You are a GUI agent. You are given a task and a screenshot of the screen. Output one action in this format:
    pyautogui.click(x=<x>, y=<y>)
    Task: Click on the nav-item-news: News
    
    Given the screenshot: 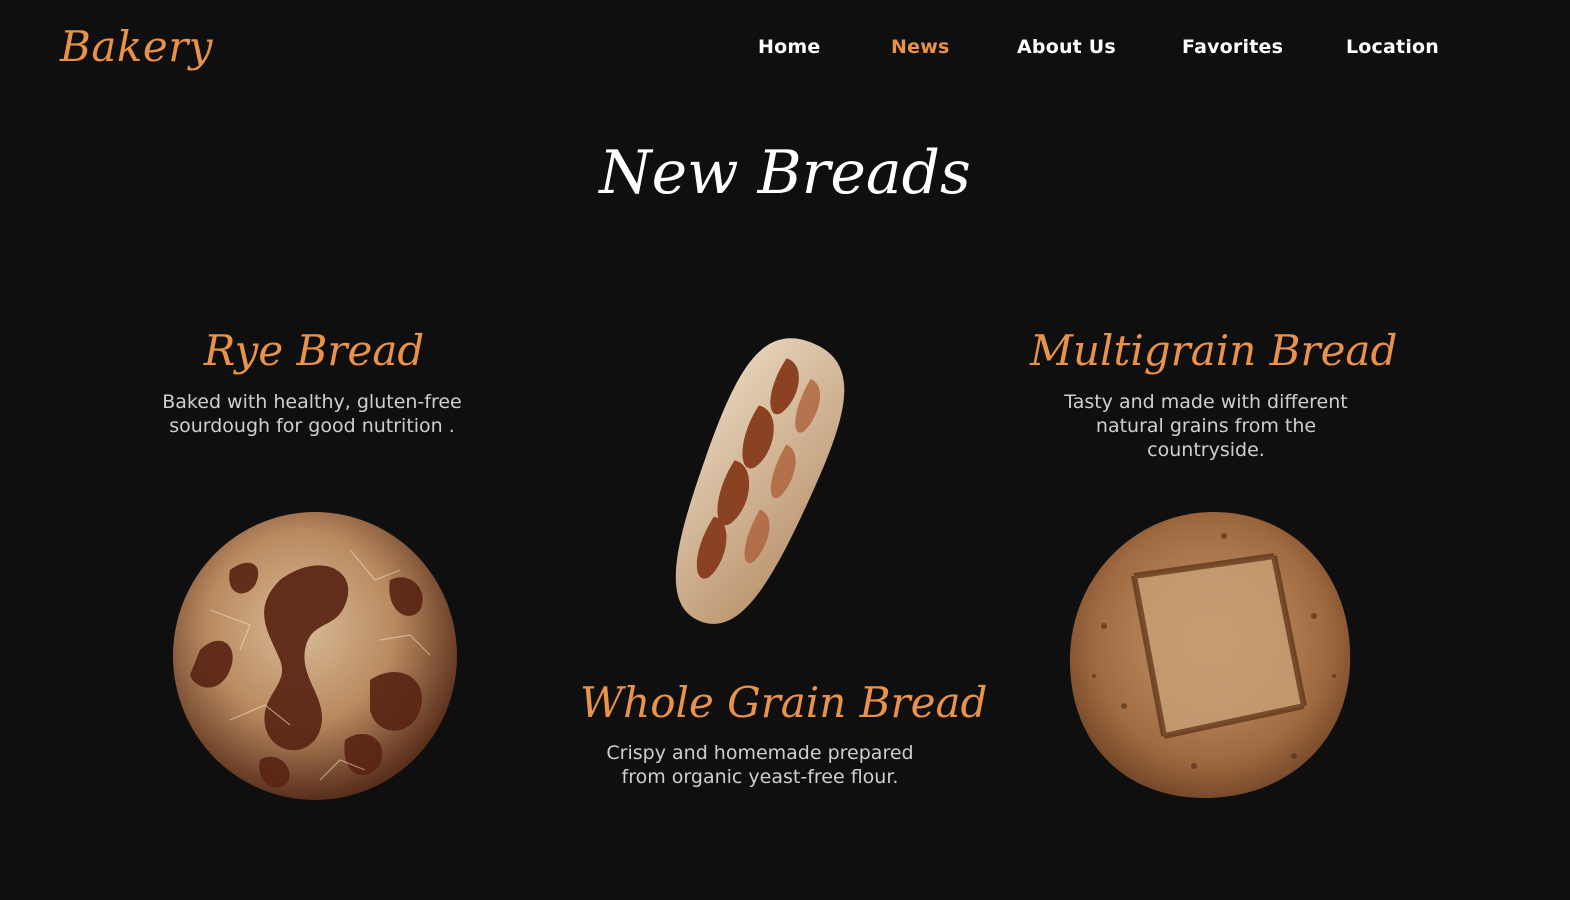 What is the action you would take?
    pyautogui.click(x=920, y=47)
    